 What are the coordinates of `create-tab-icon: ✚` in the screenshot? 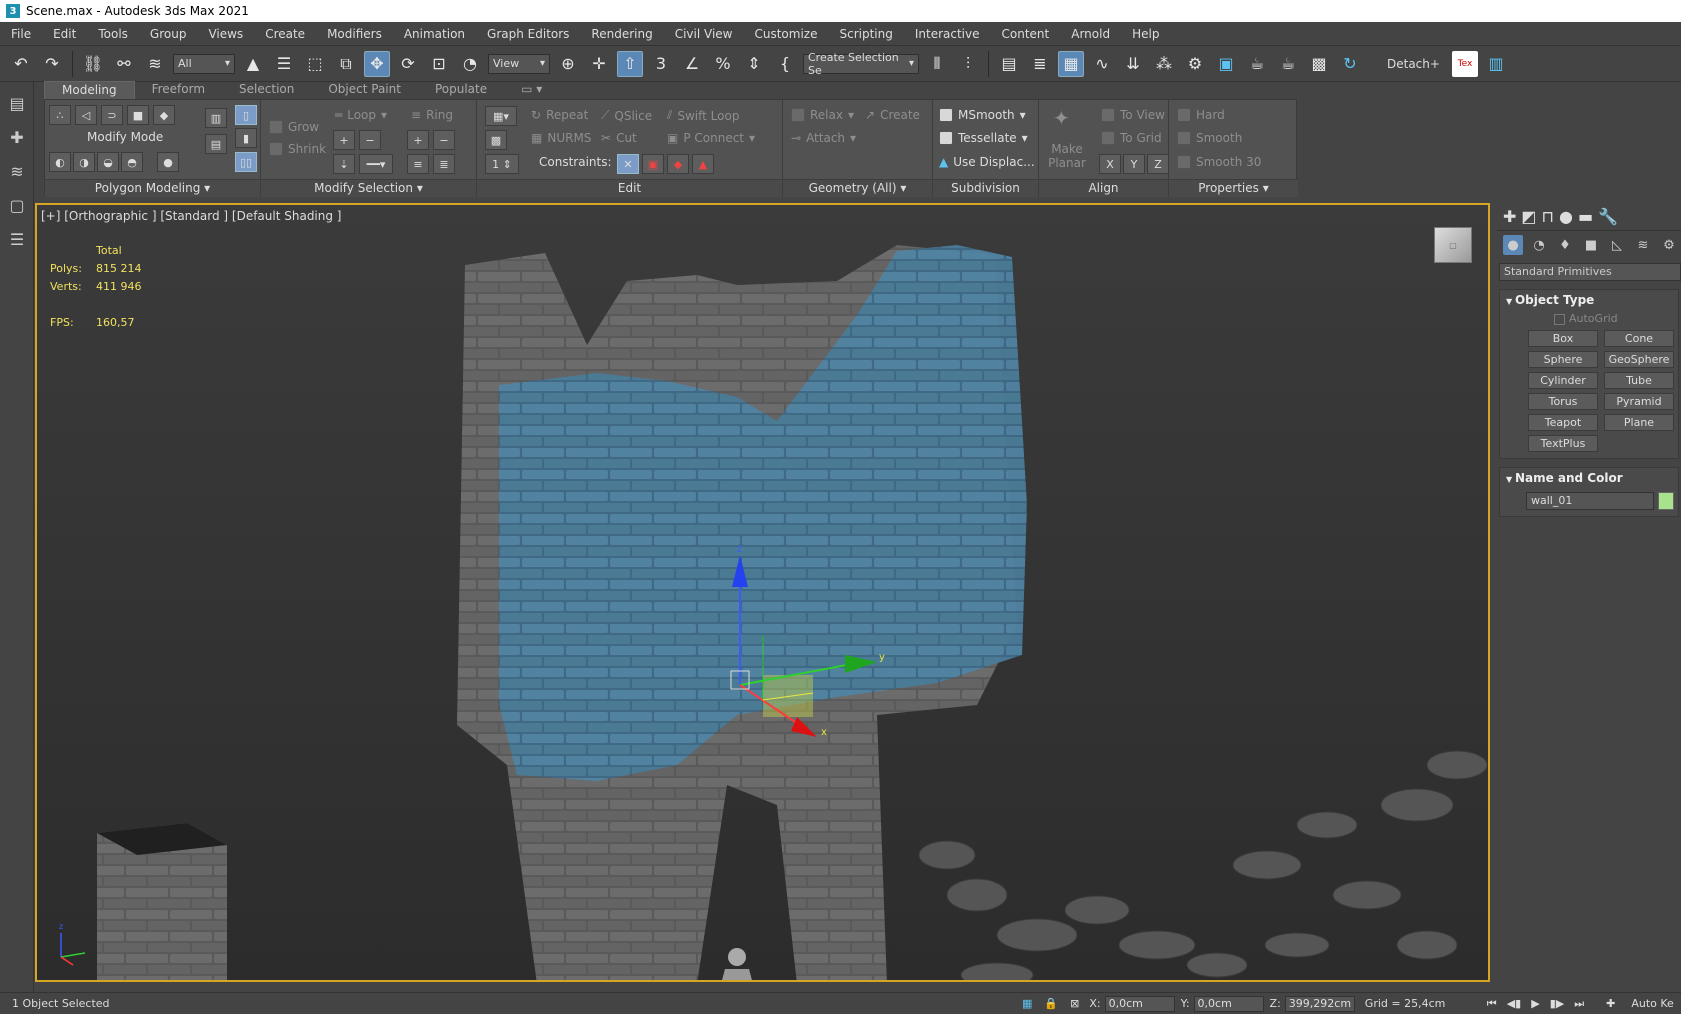 It's located at (1509, 216).